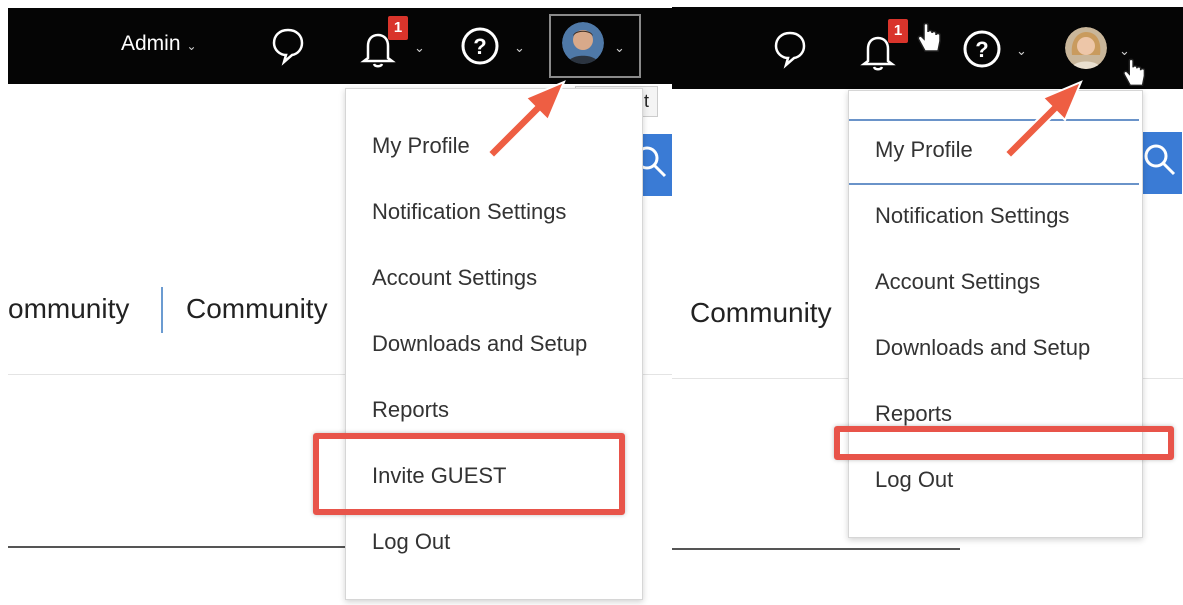 The height and width of the screenshot is (605, 1183). What do you see at coordinates (1160, 160) in the screenshot?
I see `search-icon` at bounding box center [1160, 160].